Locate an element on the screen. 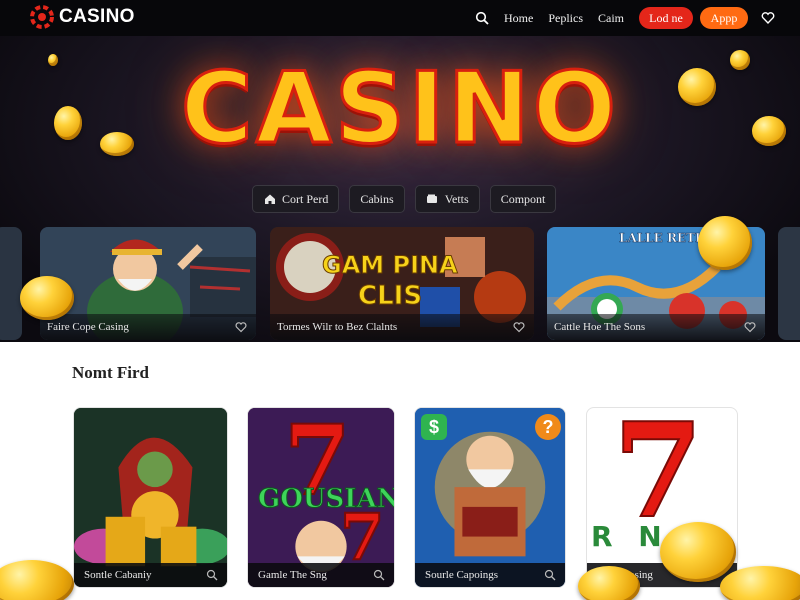 The width and height of the screenshot is (800, 600). game-tile: Sontle Cabaniy is located at coordinates (150, 497).